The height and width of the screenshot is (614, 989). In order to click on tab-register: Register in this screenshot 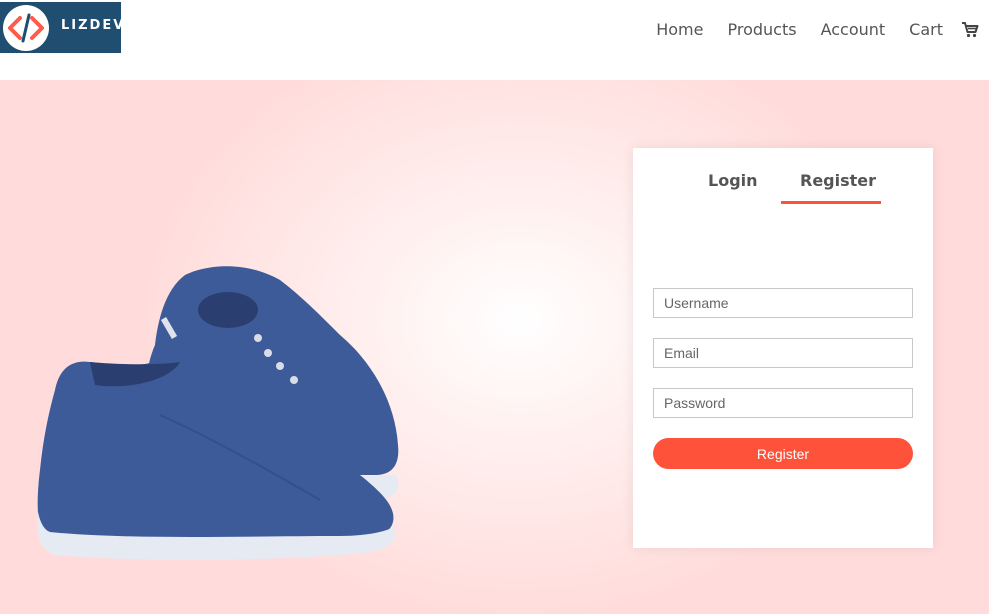, I will do `click(838, 180)`.